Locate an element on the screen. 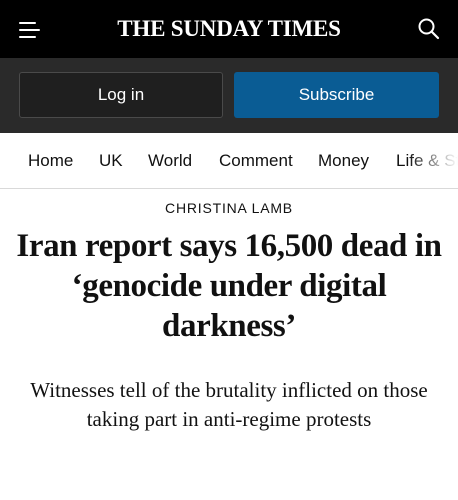 The height and width of the screenshot is (500, 458). nav-item-comment: Comment is located at coordinates (256, 161).